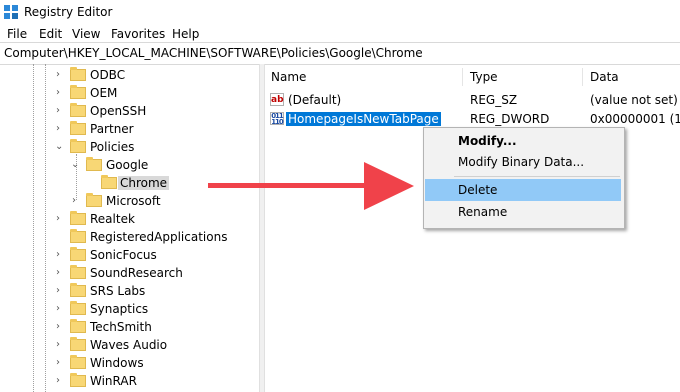  What do you see at coordinates (340, 34) in the screenshot?
I see `menu-bar: File Edit View Favorites Help` at bounding box center [340, 34].